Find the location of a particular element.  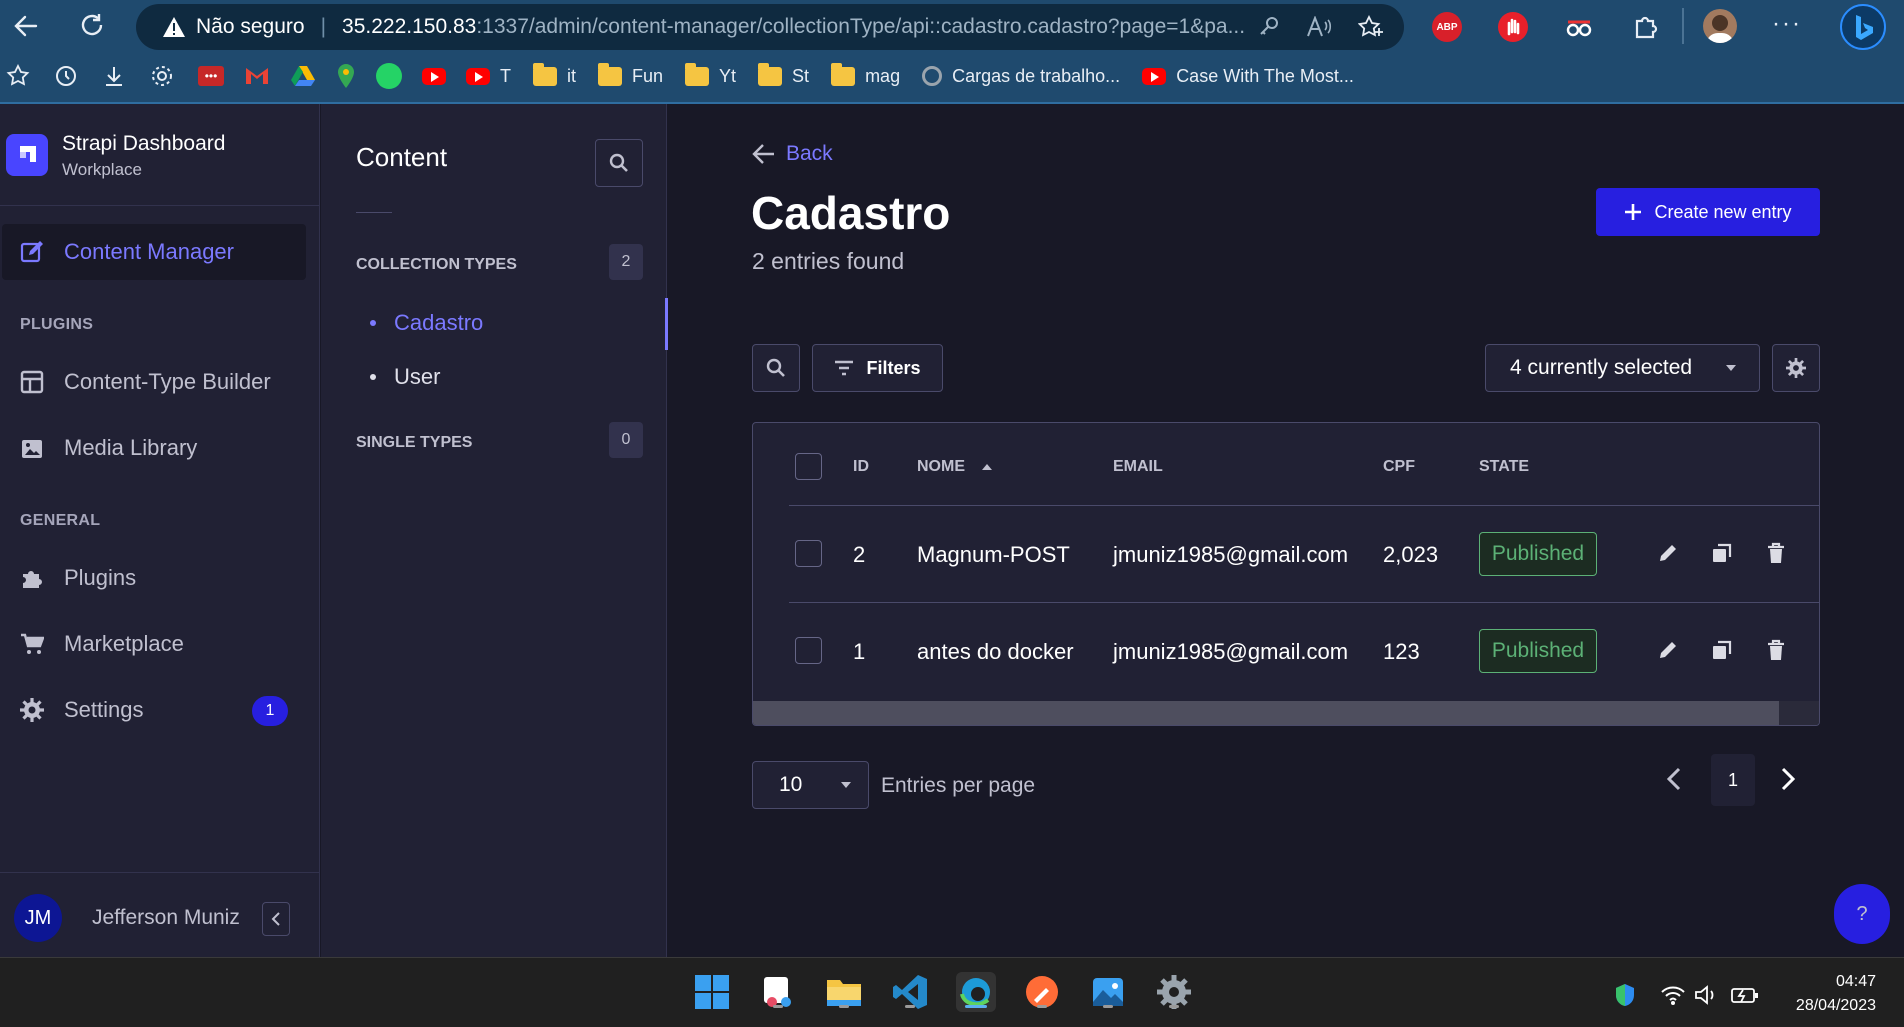

url-host: 35.222.150.83 is located at coordinates (409, 27).